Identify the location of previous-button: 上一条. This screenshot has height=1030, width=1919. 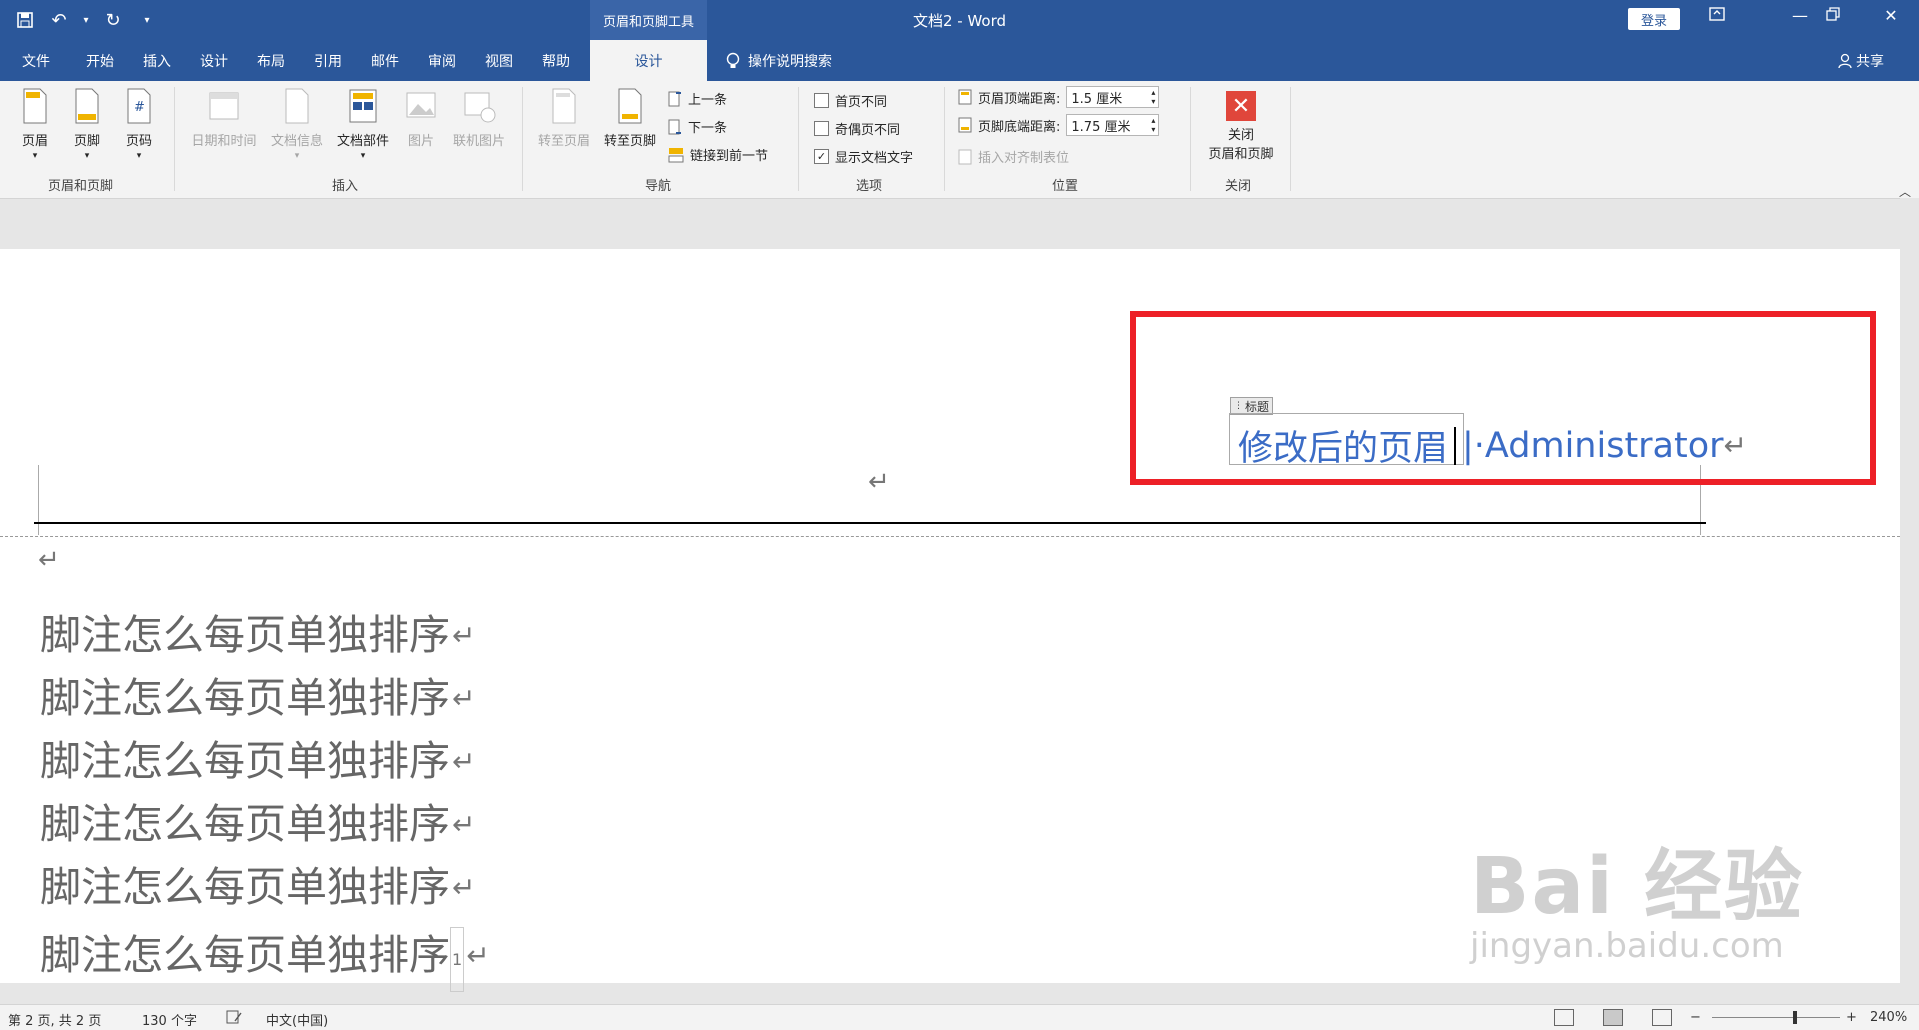
(697, 98).